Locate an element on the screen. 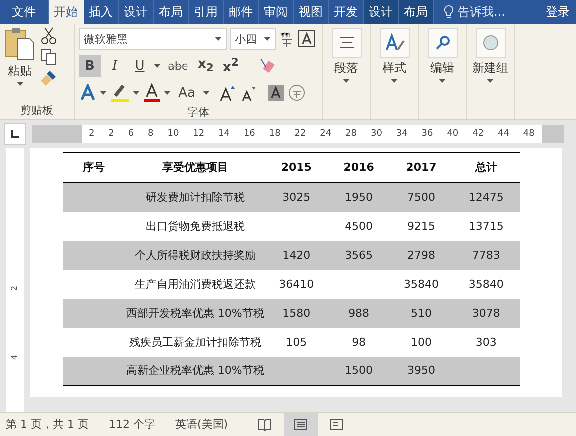 The width and height of the screenshot is (576, 436). ribbon-button: 新建组 is located at coordinates (490, 55).